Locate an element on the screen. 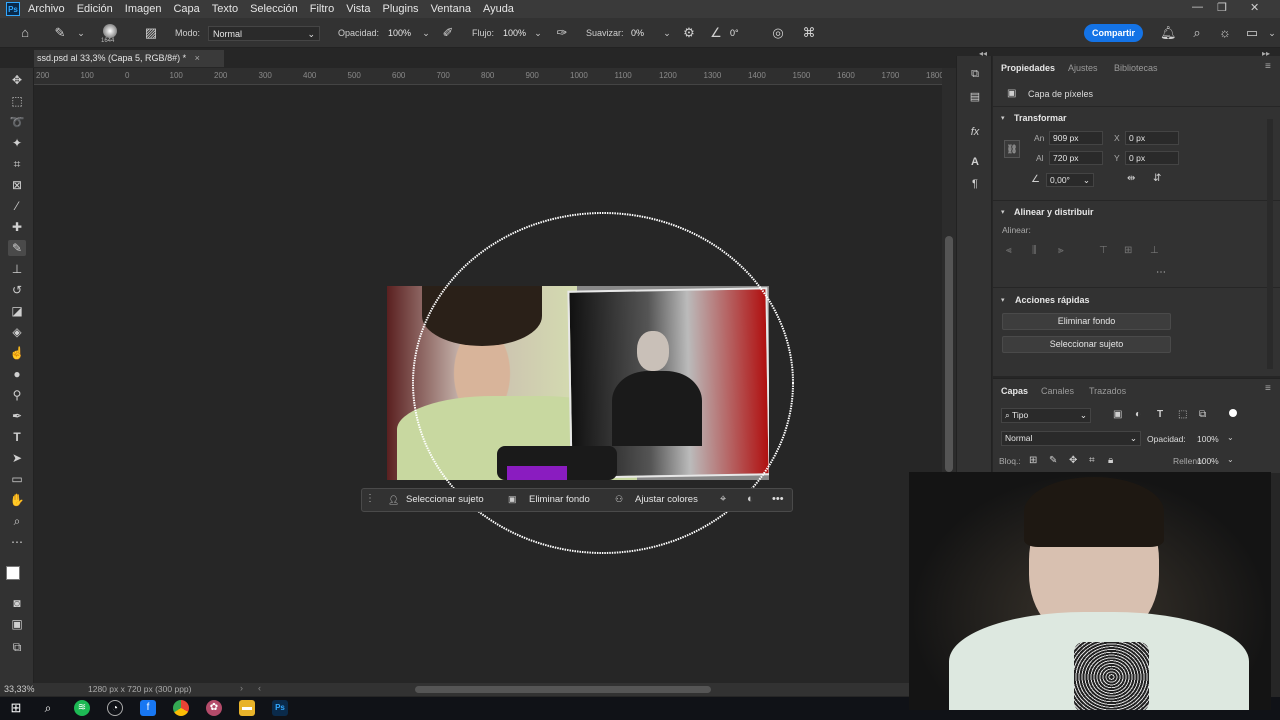 This screenshot has width=1280, height=720. menu-seleccion: Selección is located at coordinates (274, 9).